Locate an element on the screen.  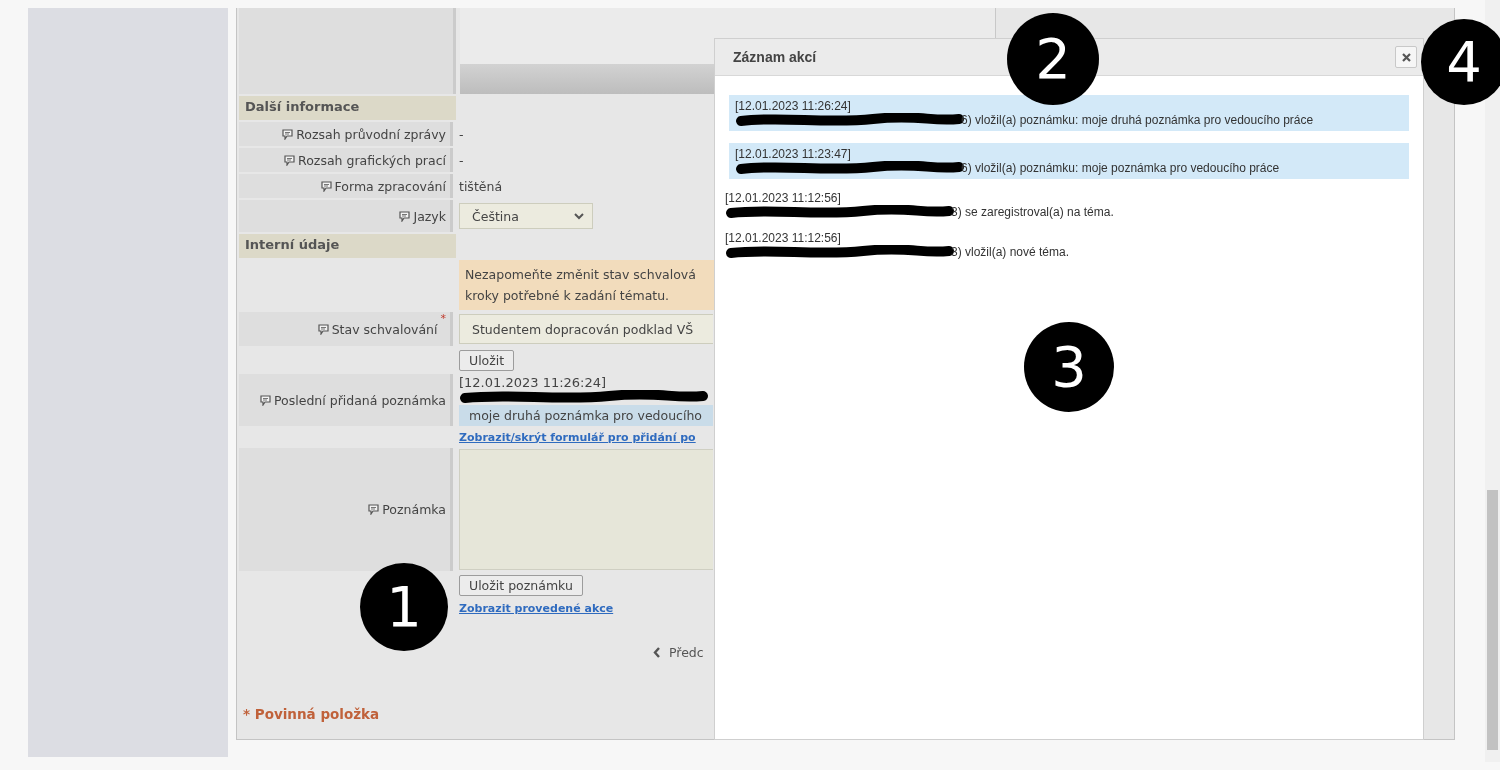
link: Zobrazit provedené akce is located at coordinates (536, 608).